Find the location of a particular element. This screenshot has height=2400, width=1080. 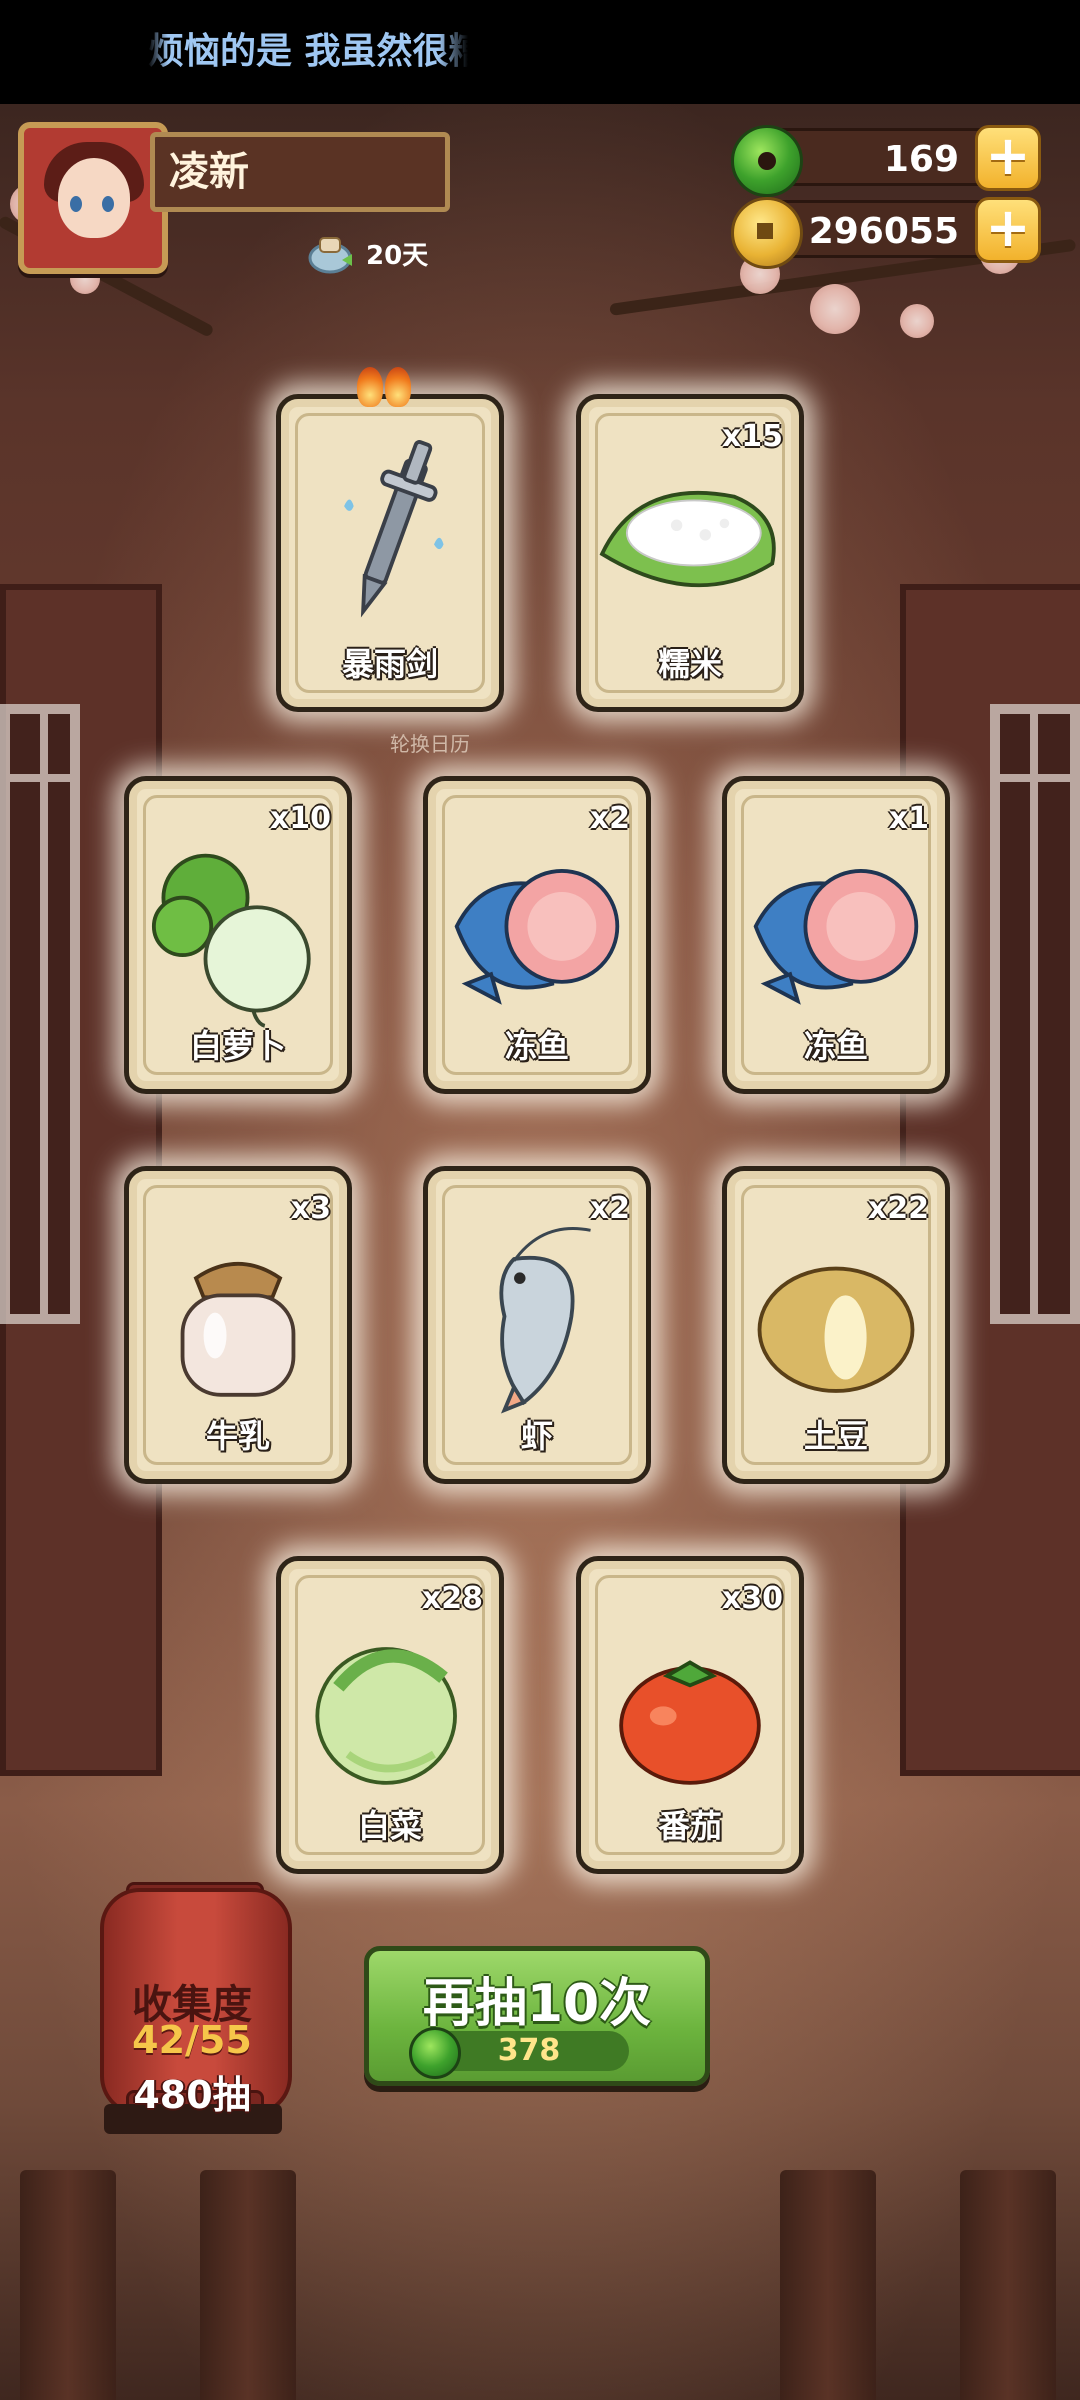

jade-value: 169 is located at coordinates (921, 159).